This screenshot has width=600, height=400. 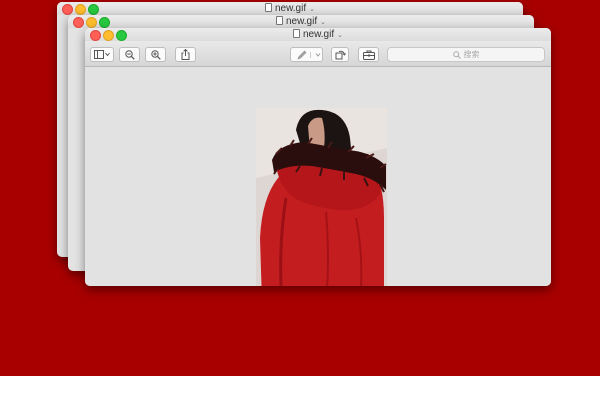 I want to click on search-field: 搜索, so click(x=466, y=54).